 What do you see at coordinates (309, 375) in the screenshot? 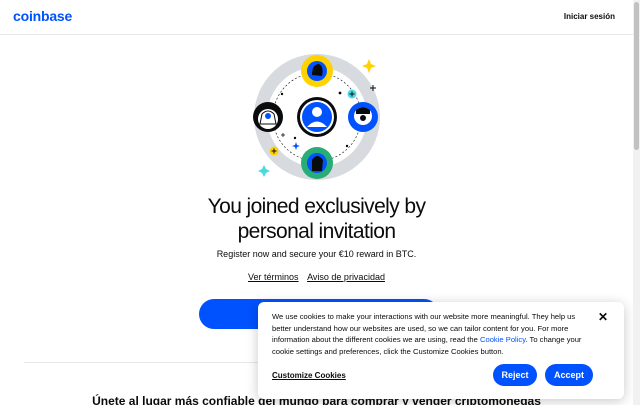
I see `customize-cookies-button: Customize Cookies` at bounding box center [309, 375].